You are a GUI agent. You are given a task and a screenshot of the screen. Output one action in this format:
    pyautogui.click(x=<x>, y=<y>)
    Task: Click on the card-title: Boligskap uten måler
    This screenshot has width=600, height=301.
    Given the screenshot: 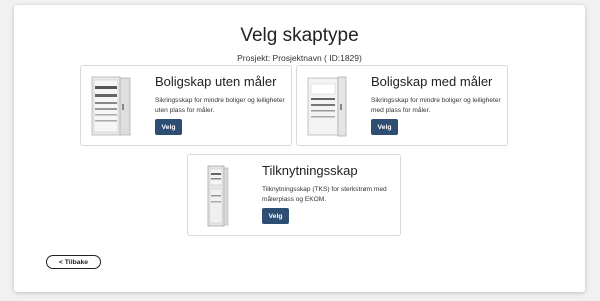 What is the action you would take?
    pyautogui.click(x=216, y=81)
    